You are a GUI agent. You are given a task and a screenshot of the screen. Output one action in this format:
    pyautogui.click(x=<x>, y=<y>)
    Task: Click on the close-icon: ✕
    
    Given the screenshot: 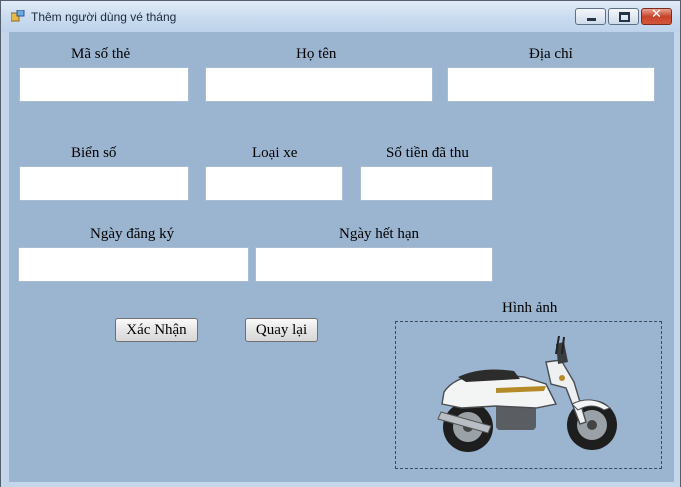 What is the action you would take?
    pyautogui.click(x=656, y=14)
    